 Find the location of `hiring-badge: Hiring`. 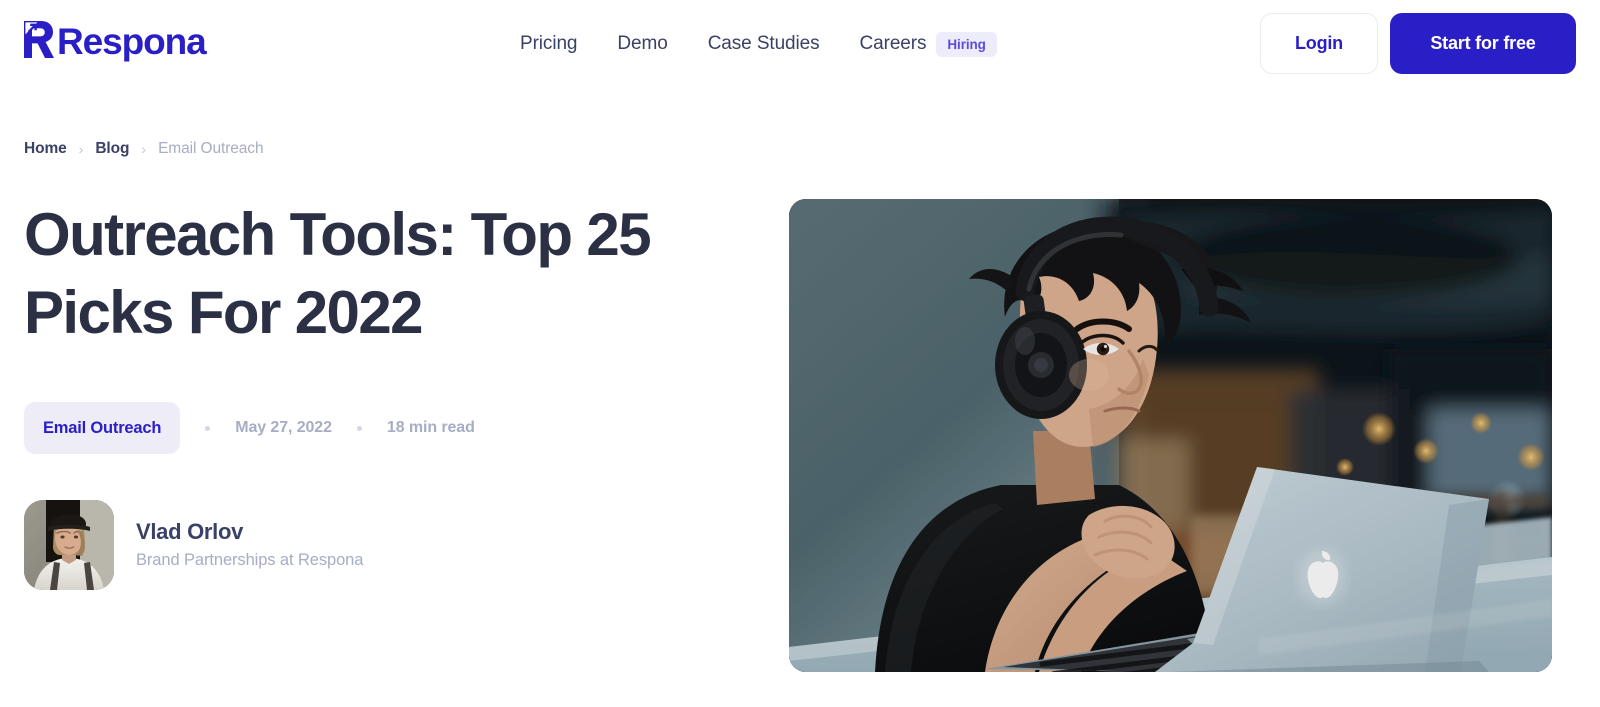

hiring-badge: Hiring is located at coordinates (966, 44).